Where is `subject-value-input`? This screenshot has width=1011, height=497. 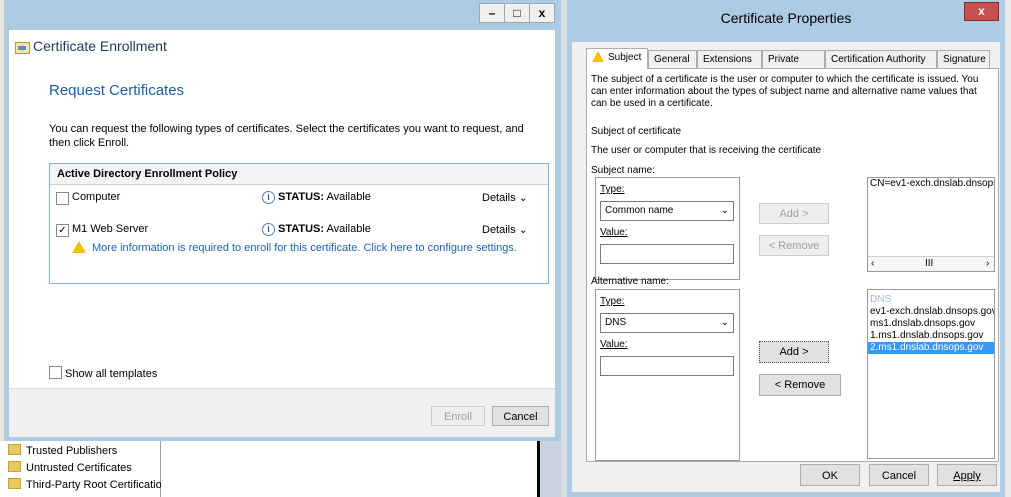
subject-value-input is located at coordinates (667, 254).